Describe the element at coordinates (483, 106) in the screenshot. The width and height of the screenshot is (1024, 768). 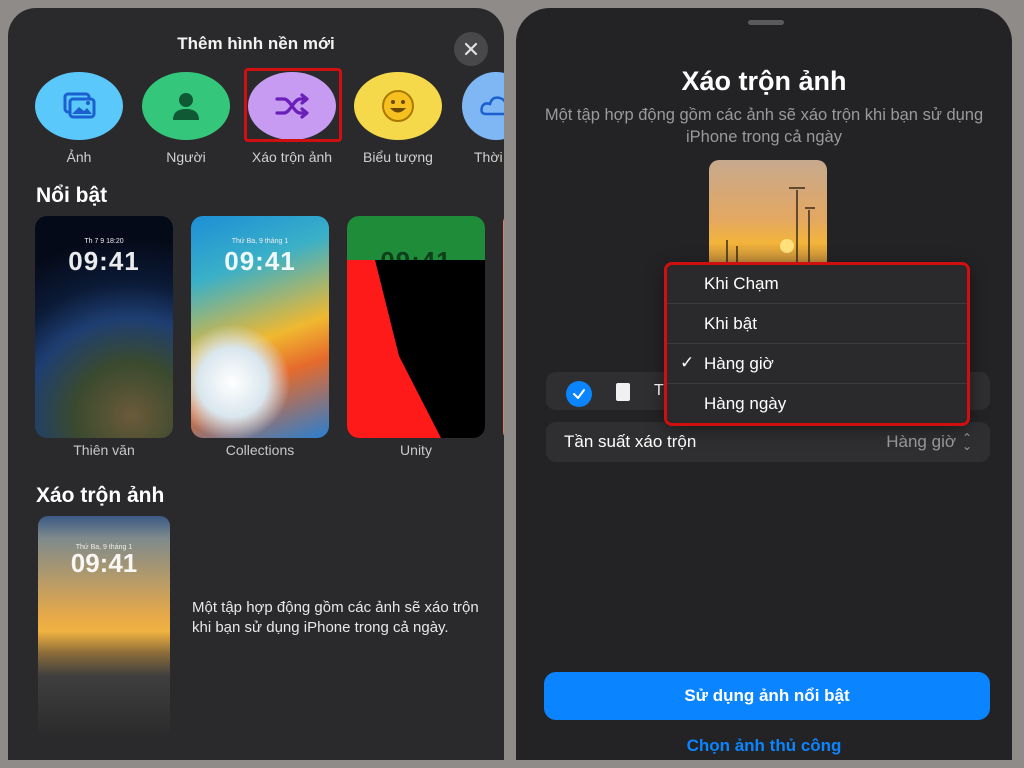
I see `weather-icon` at that location.